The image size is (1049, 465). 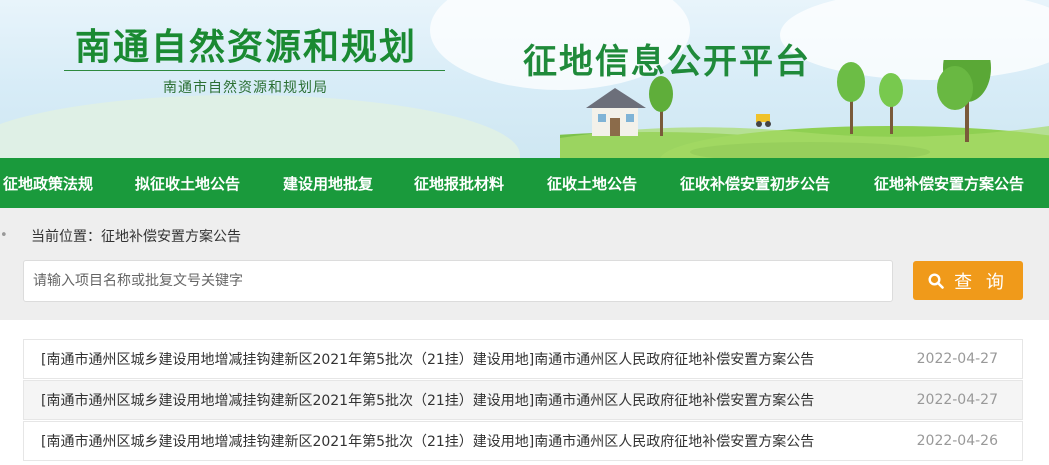 I want to click on breadcrumb-prefix: 当前位置：, so click(x=66, y=237).